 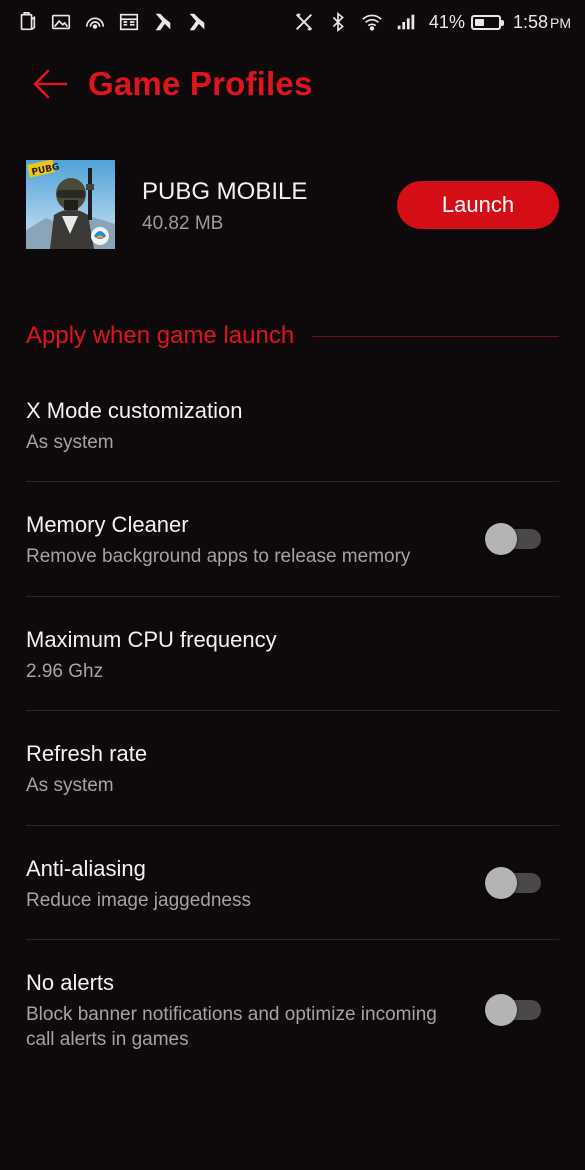 I want to click on setting-refresh-rate: Refresh rate As system, so click(x=292, y=768).